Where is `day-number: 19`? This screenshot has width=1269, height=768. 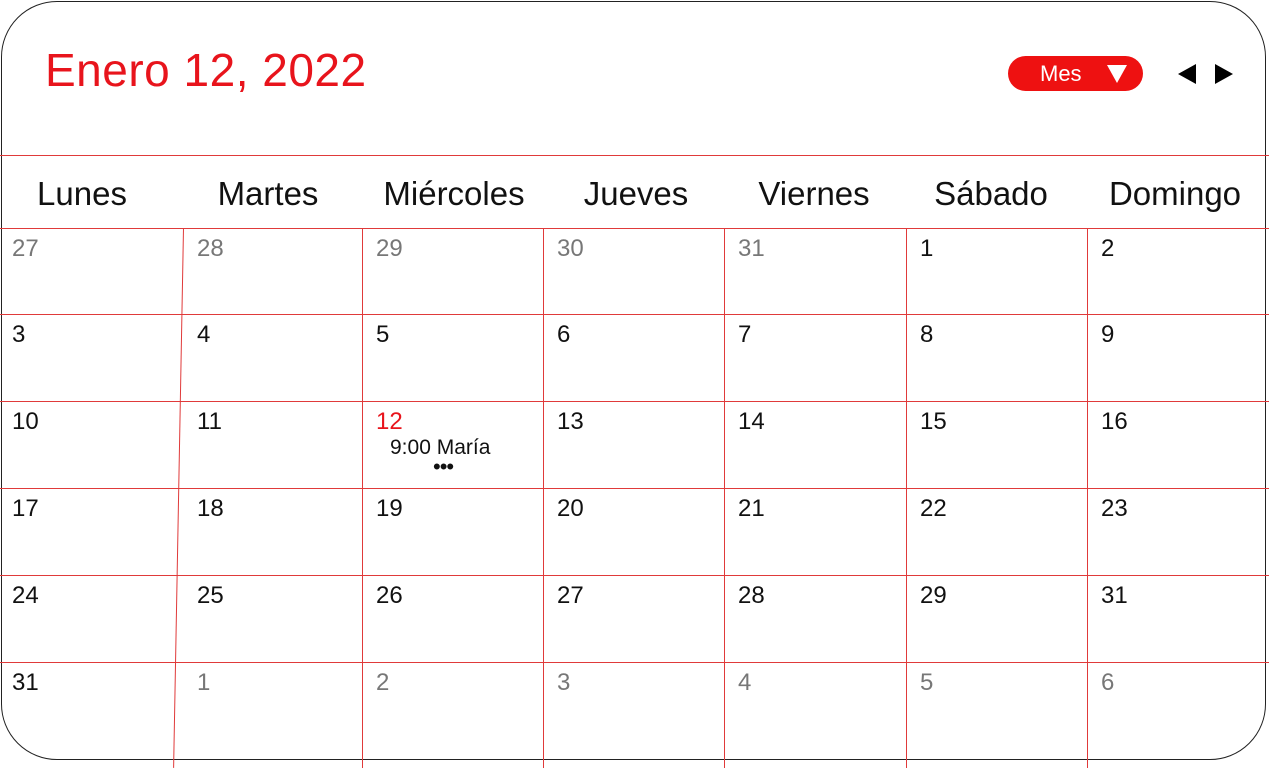 day-number: 19 is located at coordinates (389, 508).